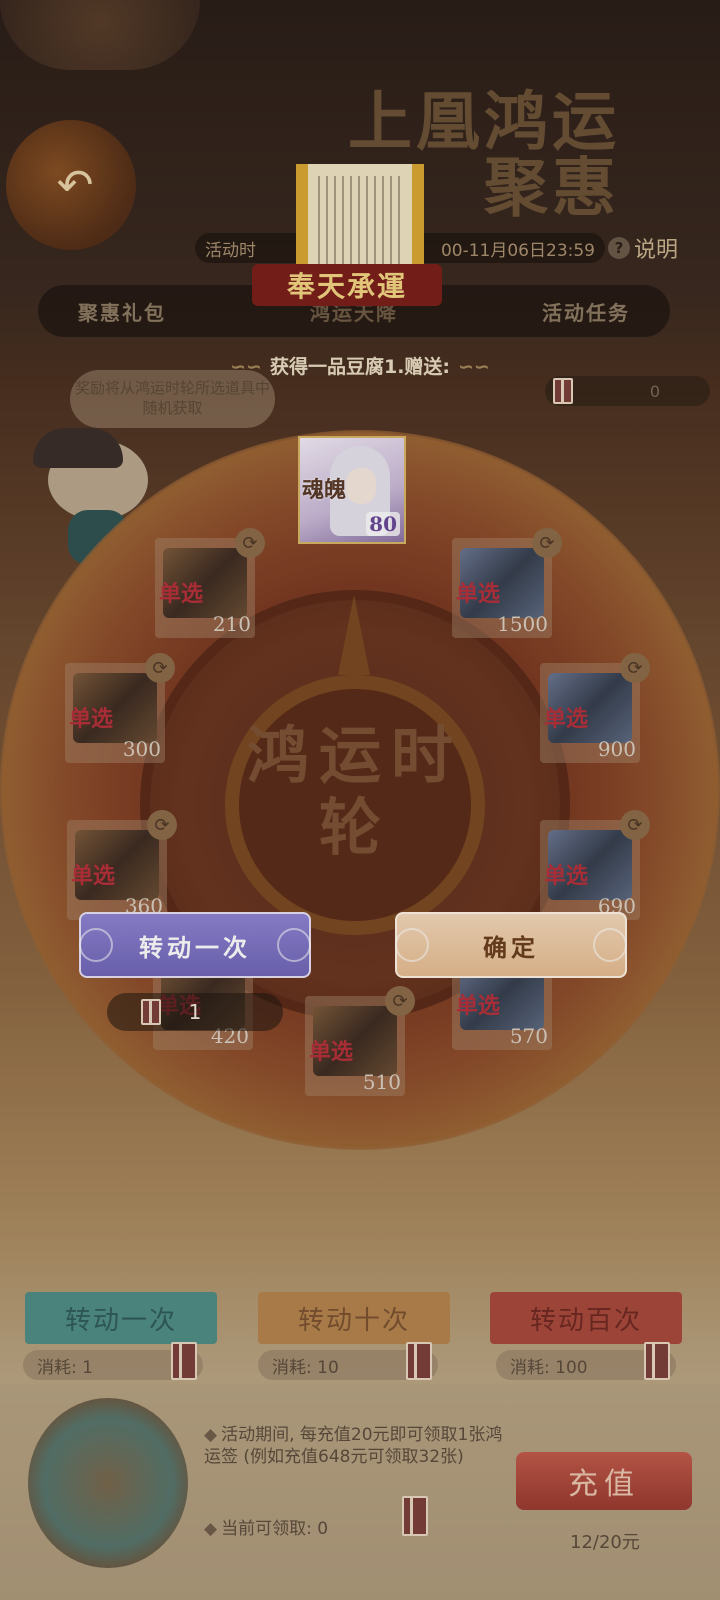  Describe the element at coordinates (324, 490) in the screenshot. I see `card-label: 魂魄` at that location.